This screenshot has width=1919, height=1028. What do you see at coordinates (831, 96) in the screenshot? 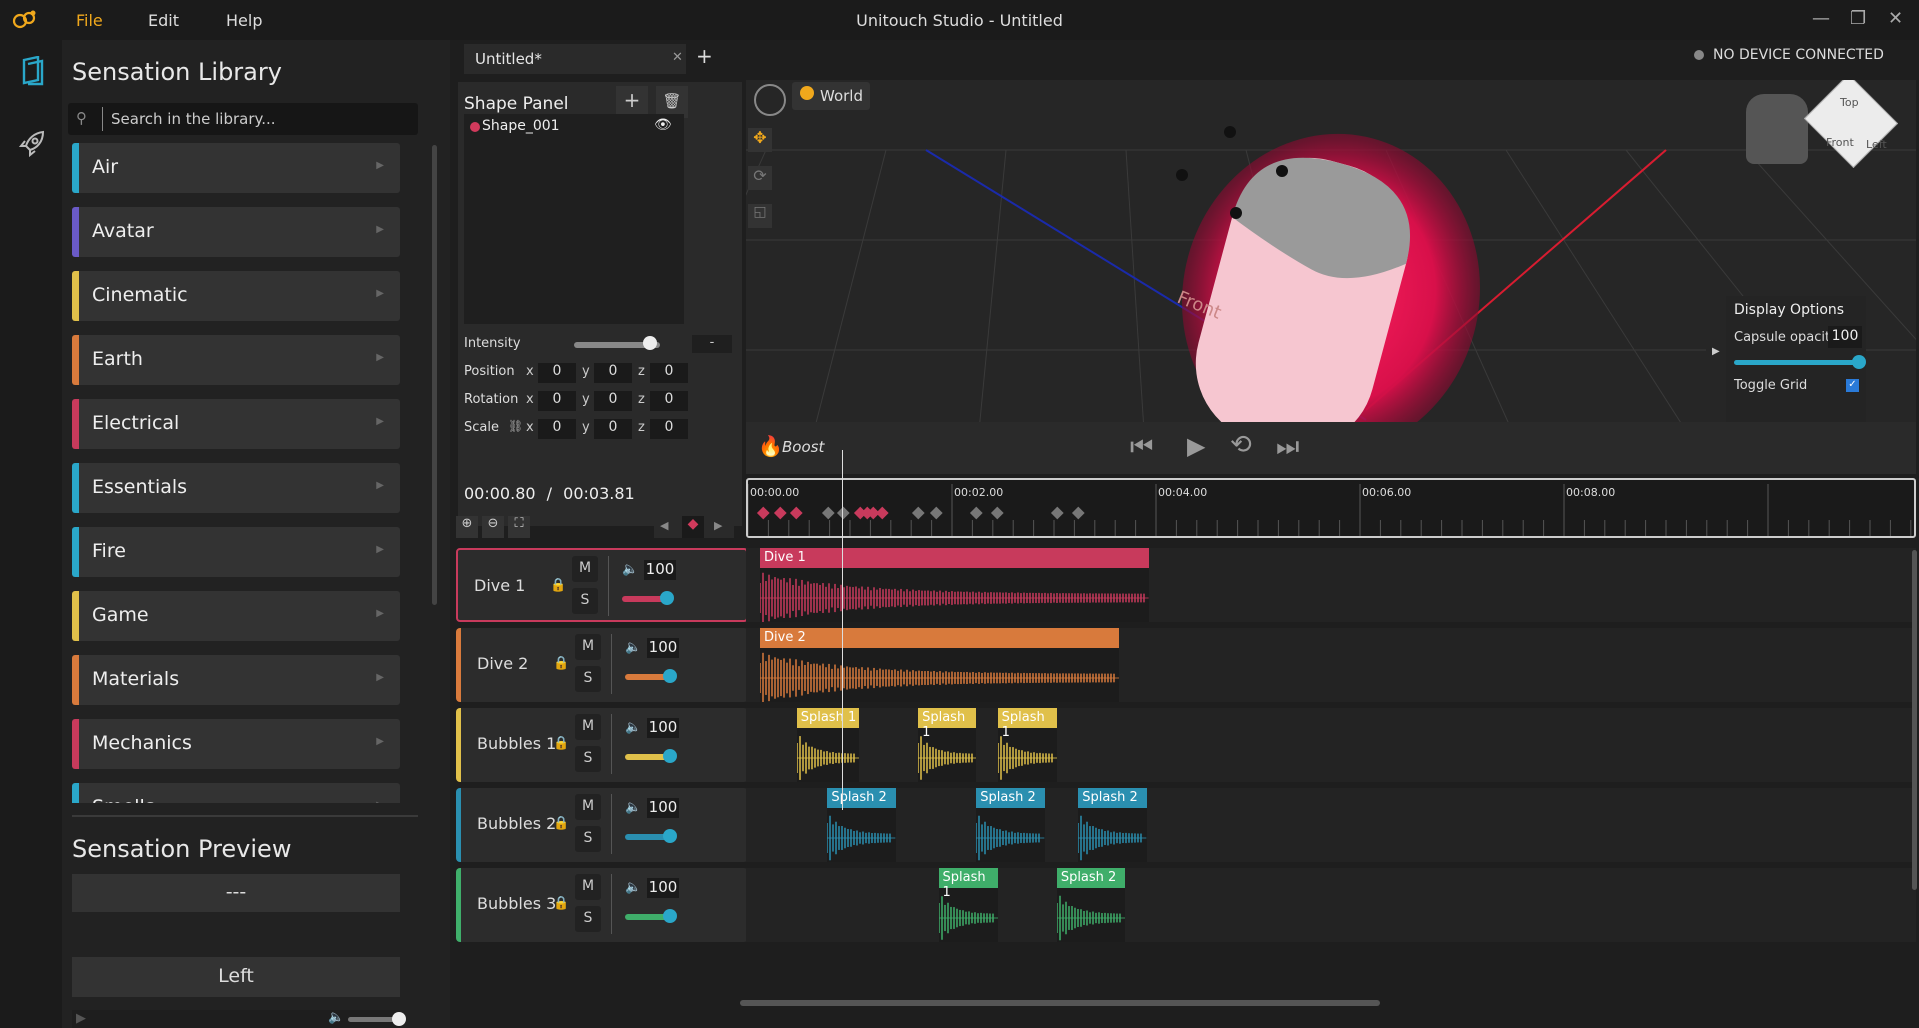
I see `world-space-button: World` at bounding box center [831, 96].